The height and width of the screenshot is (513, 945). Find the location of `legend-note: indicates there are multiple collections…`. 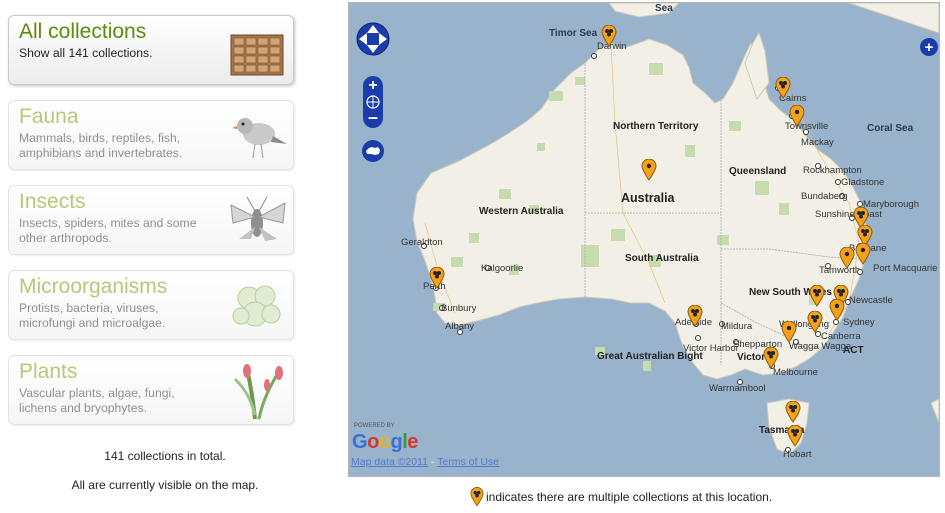

legend-note: indicates there are multiple collections… is located at coordinates (621, 496).